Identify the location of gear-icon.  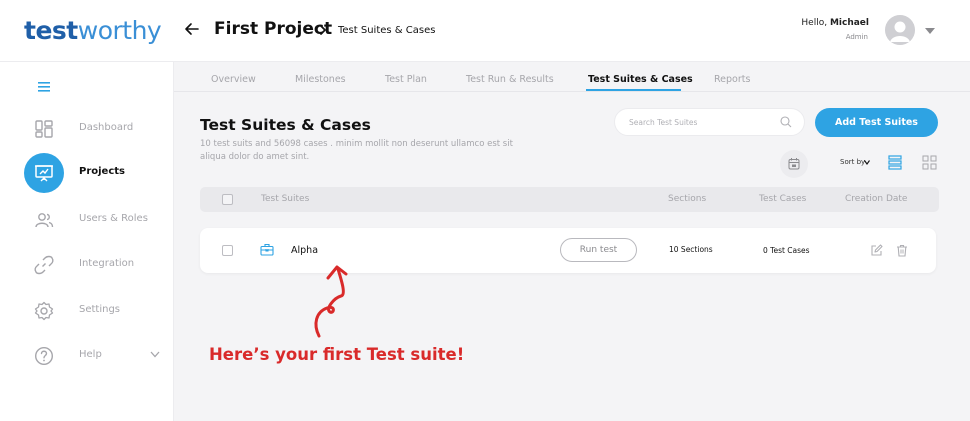
(44, 311).